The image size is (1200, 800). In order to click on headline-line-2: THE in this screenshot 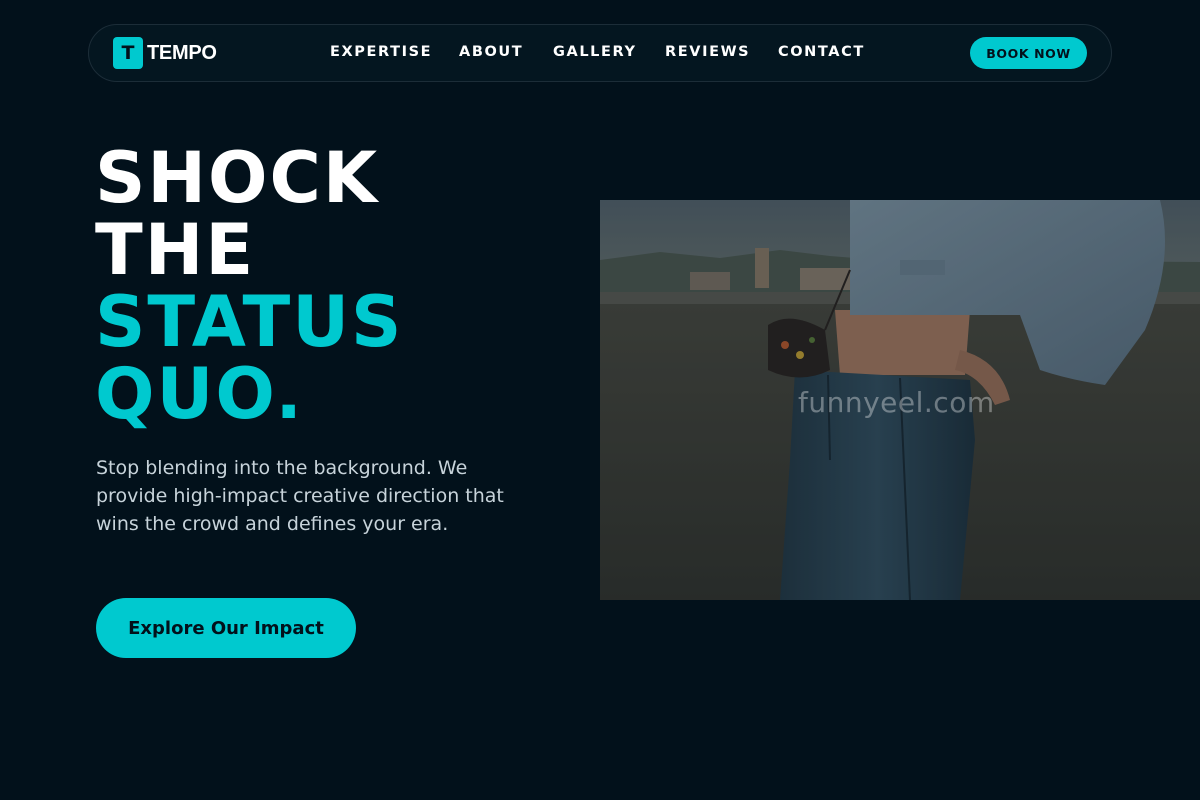, I will do `click(175, 250)`.